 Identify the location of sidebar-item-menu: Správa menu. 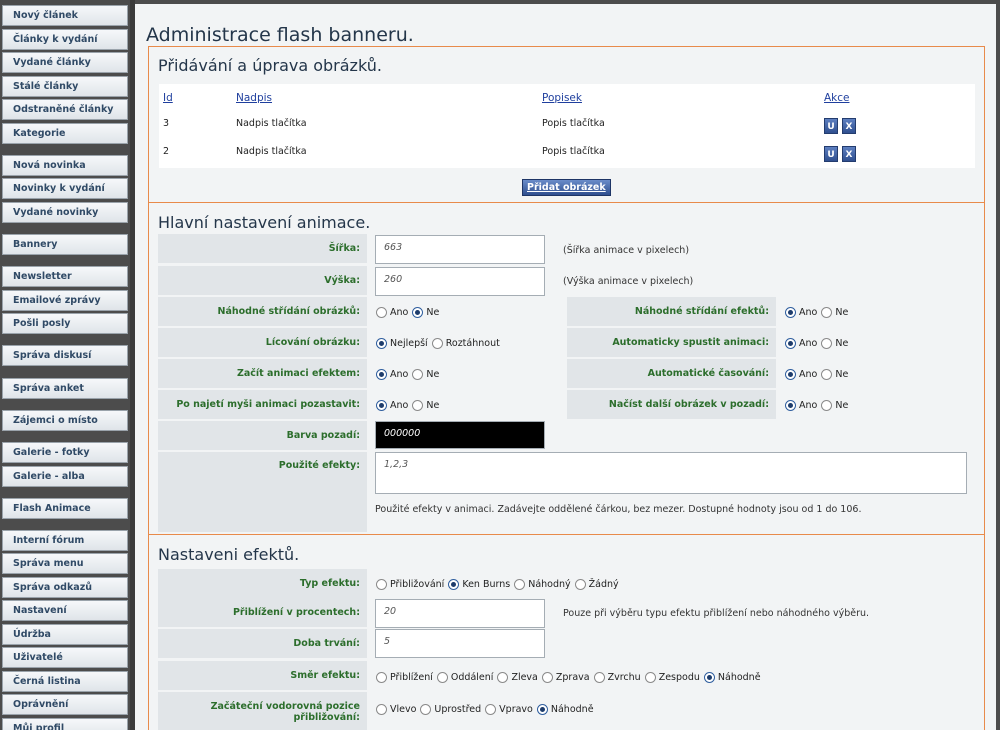
(65, 563).